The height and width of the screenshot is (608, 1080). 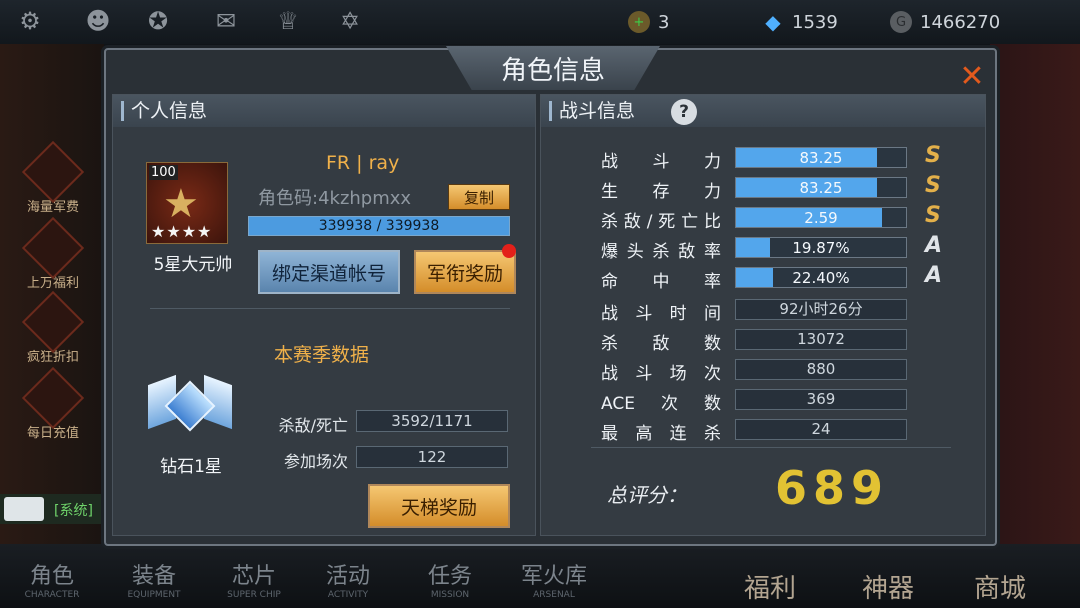 I want to click on tab-mission: 任务 MISSION, so click(x=450, y=579).